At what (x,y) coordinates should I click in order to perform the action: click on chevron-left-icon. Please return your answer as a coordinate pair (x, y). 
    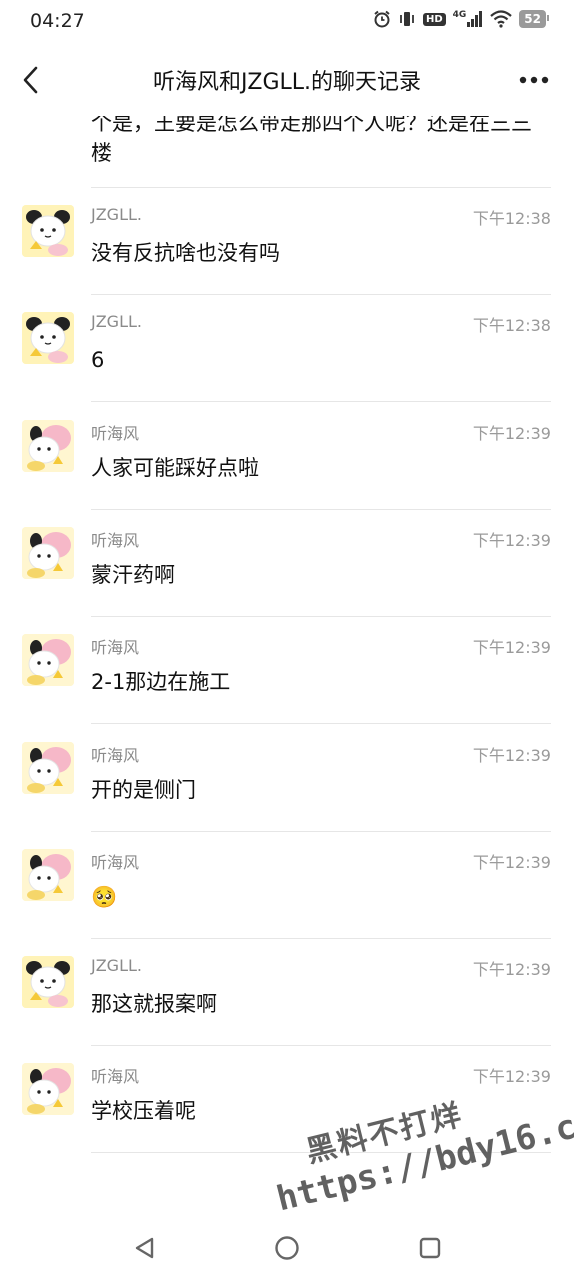
    Looking at the image, I should click on (30, 80).